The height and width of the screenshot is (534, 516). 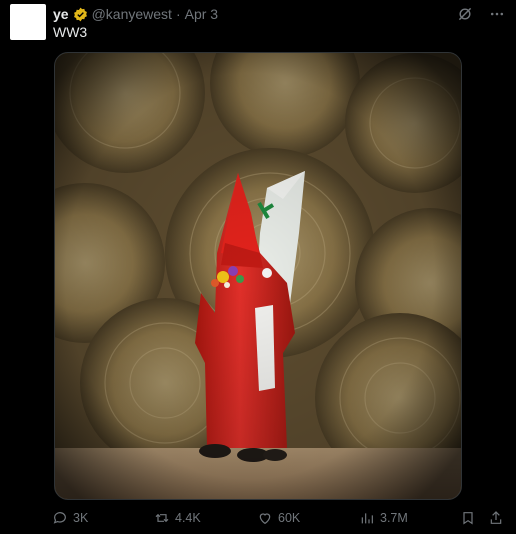 I want to click on display-name: ye, so click(x=61, y=14).